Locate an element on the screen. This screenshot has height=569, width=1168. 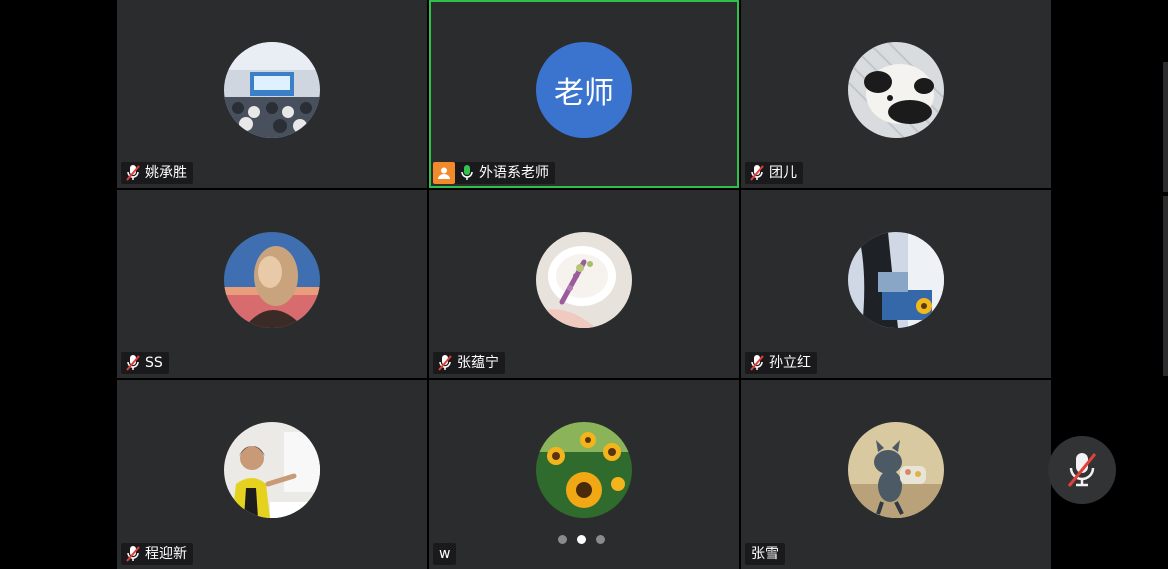
participant-name: w is located at coordinates (445, 554).